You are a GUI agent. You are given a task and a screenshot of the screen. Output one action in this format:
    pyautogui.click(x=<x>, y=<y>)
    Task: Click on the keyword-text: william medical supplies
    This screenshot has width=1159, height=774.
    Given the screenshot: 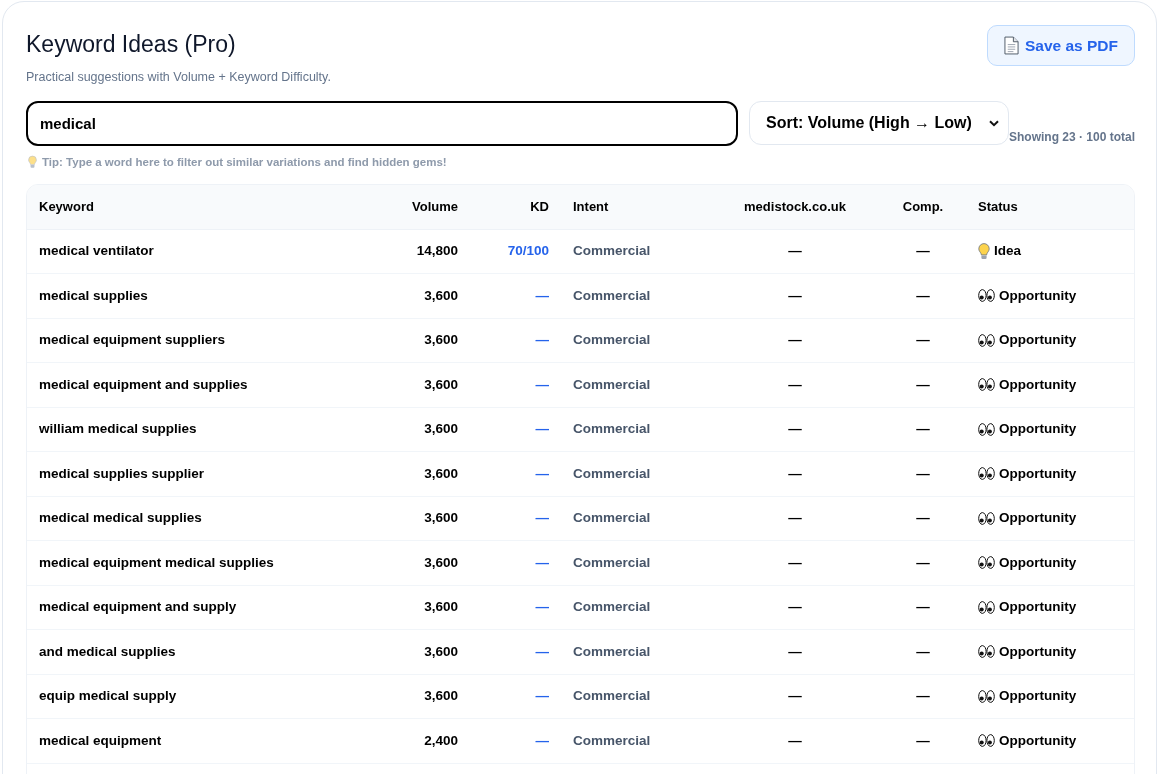 What is the action you would take?
    pyautogui.click(x=118, y=429)
    